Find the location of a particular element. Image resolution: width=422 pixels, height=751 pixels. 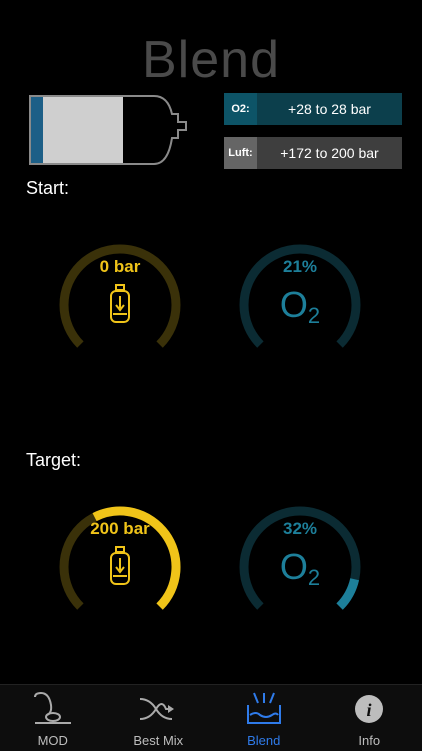

tab-mod: MOD is located at coordinates (53, 718).